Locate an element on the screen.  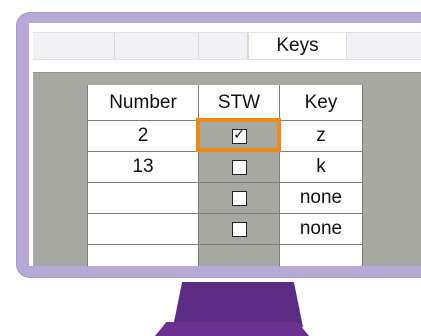
tab-keys-label: Keys is located at coordinates (297, 45).